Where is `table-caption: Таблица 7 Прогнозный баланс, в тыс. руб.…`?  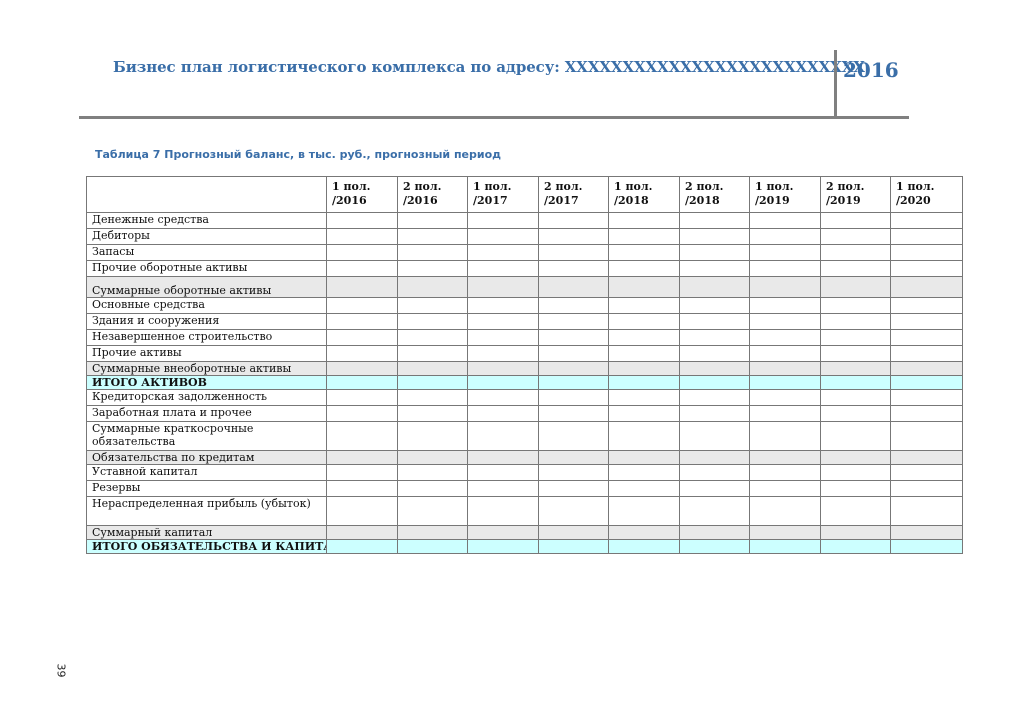
table-caption: Таблица 7 Прогнозный баланс, в тыс. руб.… is located at coordinates (298, 154).